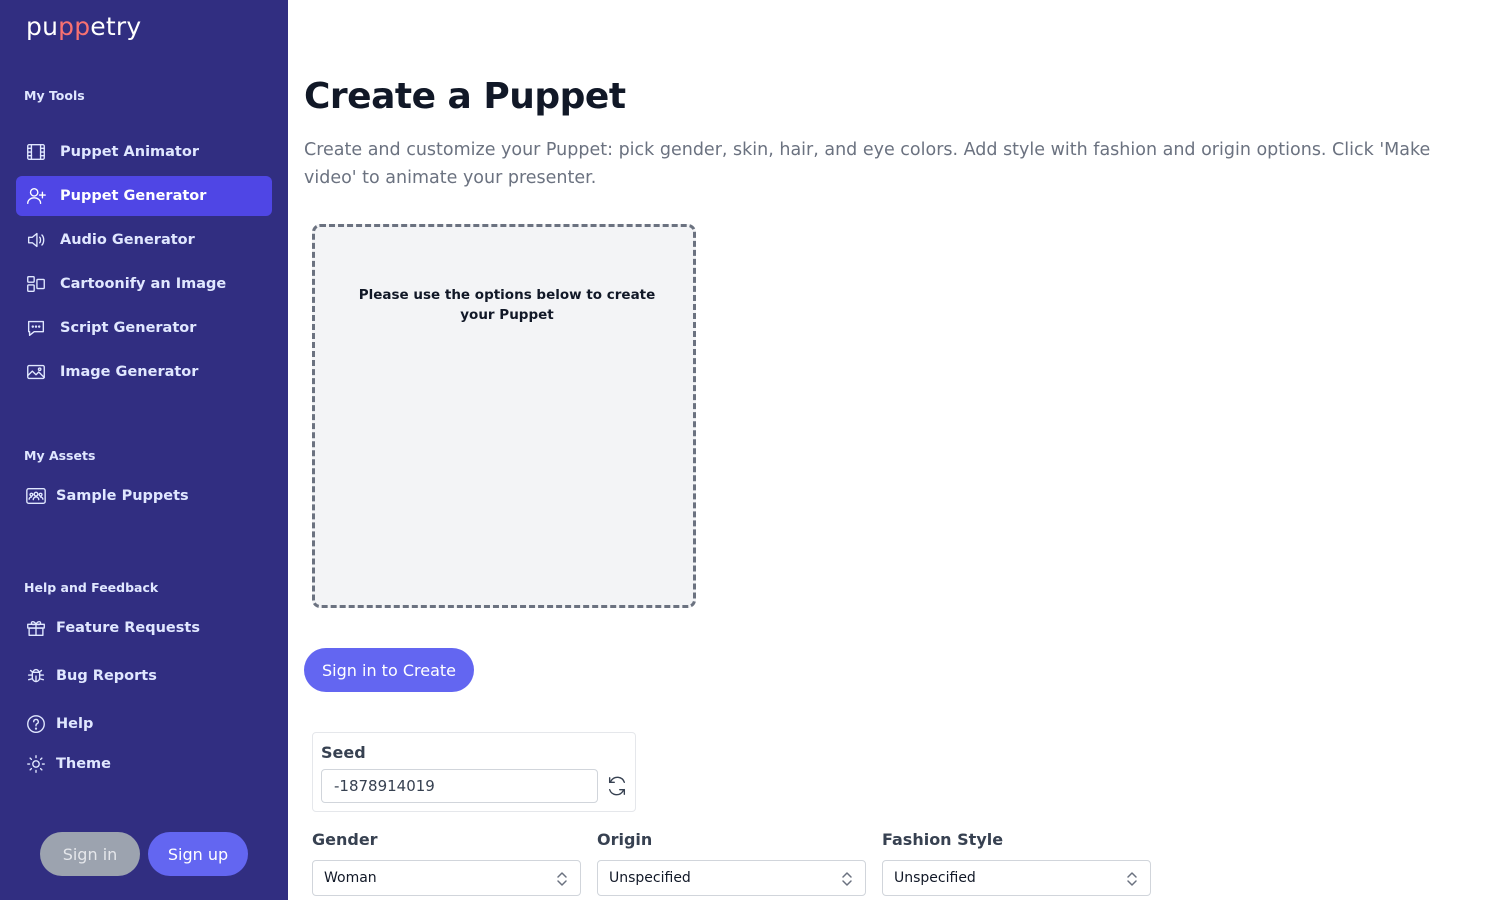 Image resolution: width=1500 pixels, height=900 pixels. I want to click on bug-icon, so click(36, 676).